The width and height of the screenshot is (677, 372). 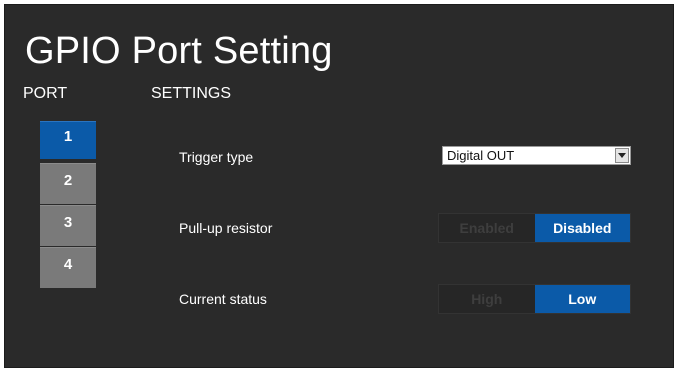 What do you see at coordinates (223, 299) in the screenshot?
I see `current-status-label: Current status` at bounding box center [223, 299].